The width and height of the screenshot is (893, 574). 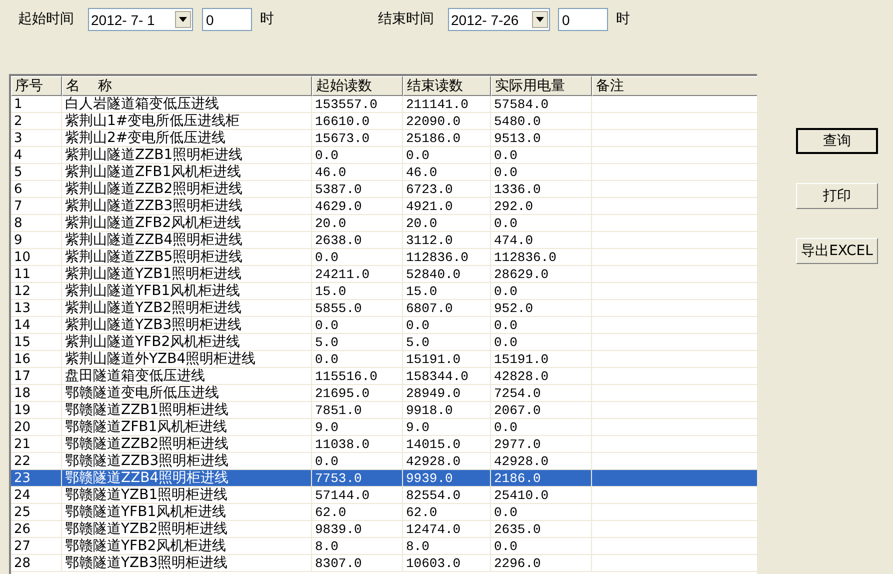 I want to click on table-cell: 3112.0, so click(x=447, y=240).